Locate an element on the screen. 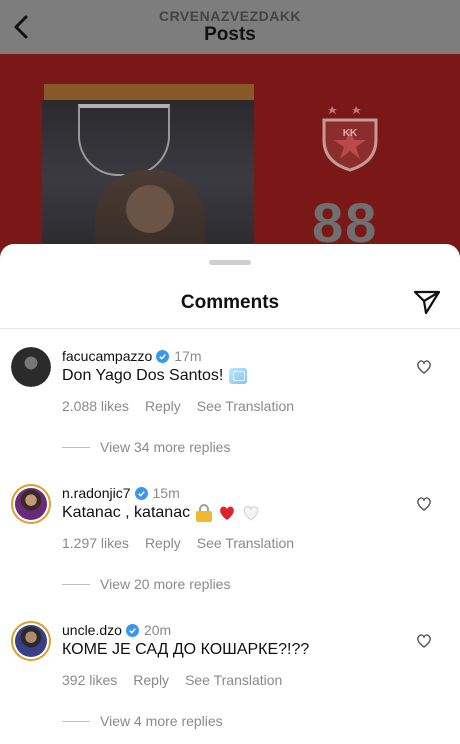 This screenshot has height=744, width=460. view-replies-button: View 20 more replies is located at coordinates (146, 584).